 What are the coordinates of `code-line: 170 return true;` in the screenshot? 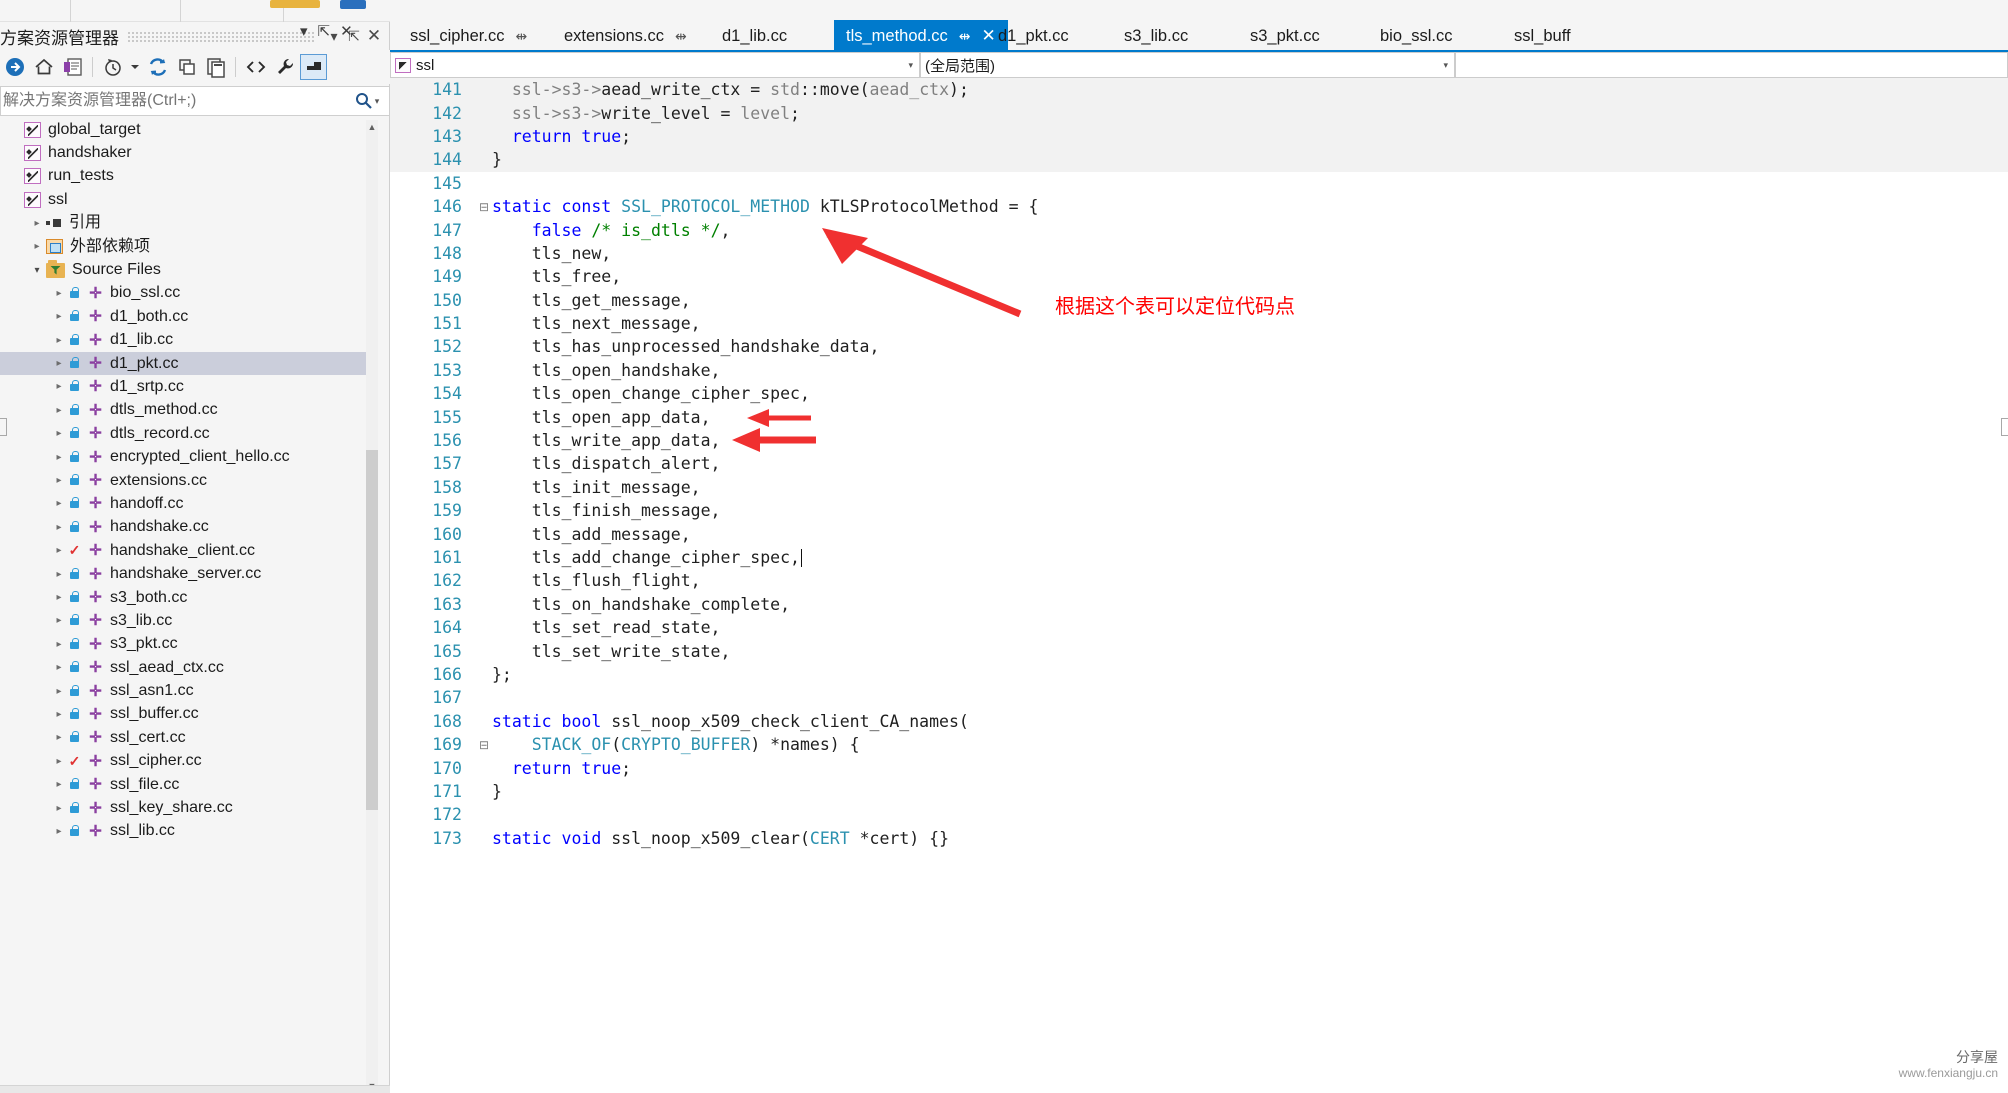 It's located at (1199, 767).